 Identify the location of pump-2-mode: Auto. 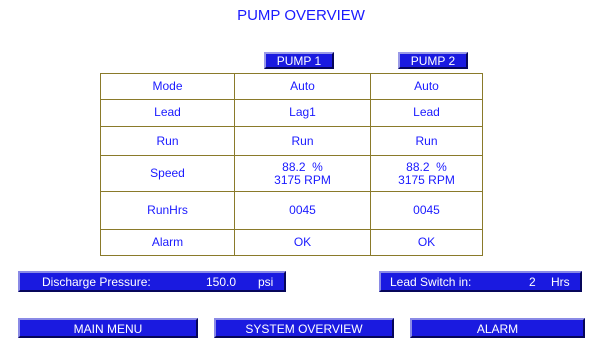
(426, 86).